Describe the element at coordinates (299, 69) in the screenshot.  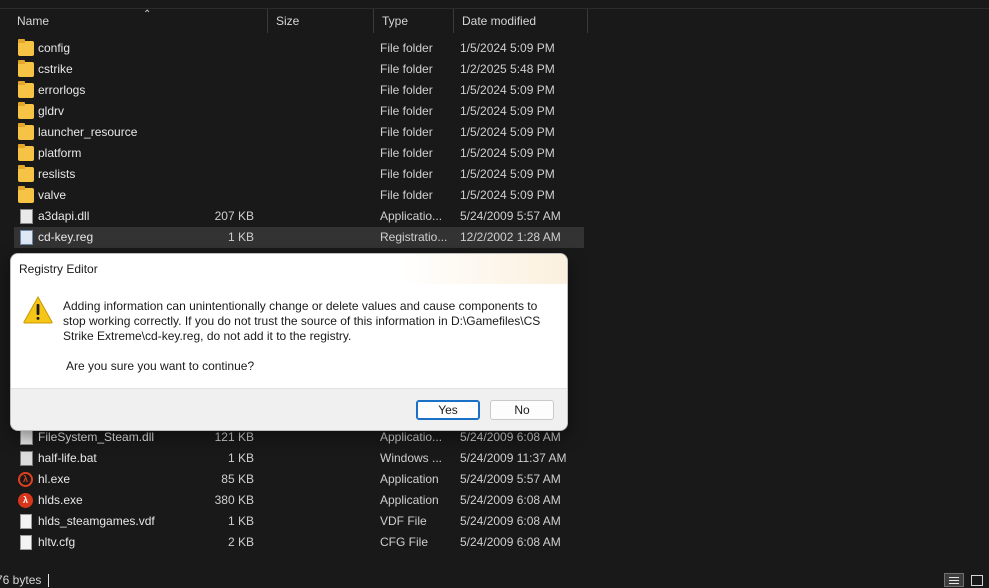
I see `file-row: cstrike File folder 1/2/2025 5:48 PM` at that location.